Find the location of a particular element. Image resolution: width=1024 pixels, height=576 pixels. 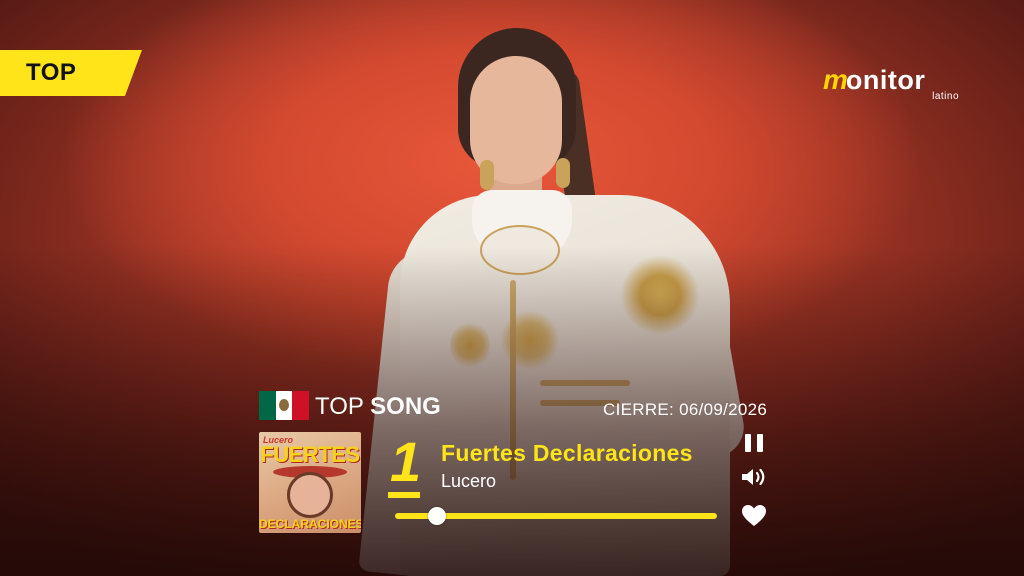

monitor-latino-logo: m onitor latino is located at coordinates (893, 84).